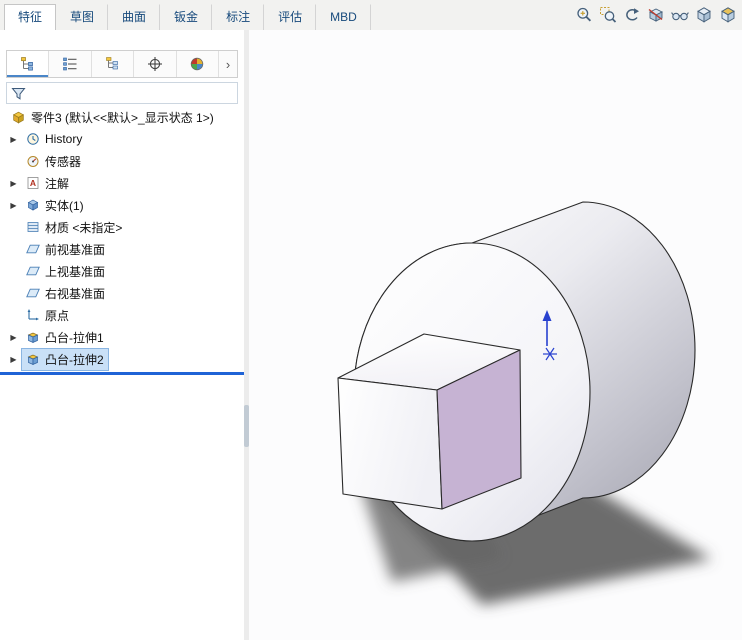 The width and height of the screenshot is (742, 640). What do you see at coordinates (122, 359) in the screenshot?
I see `tree-item-boss-extrude2: ▶ 凸台-拉伸2` at bounding box center [122, 359].